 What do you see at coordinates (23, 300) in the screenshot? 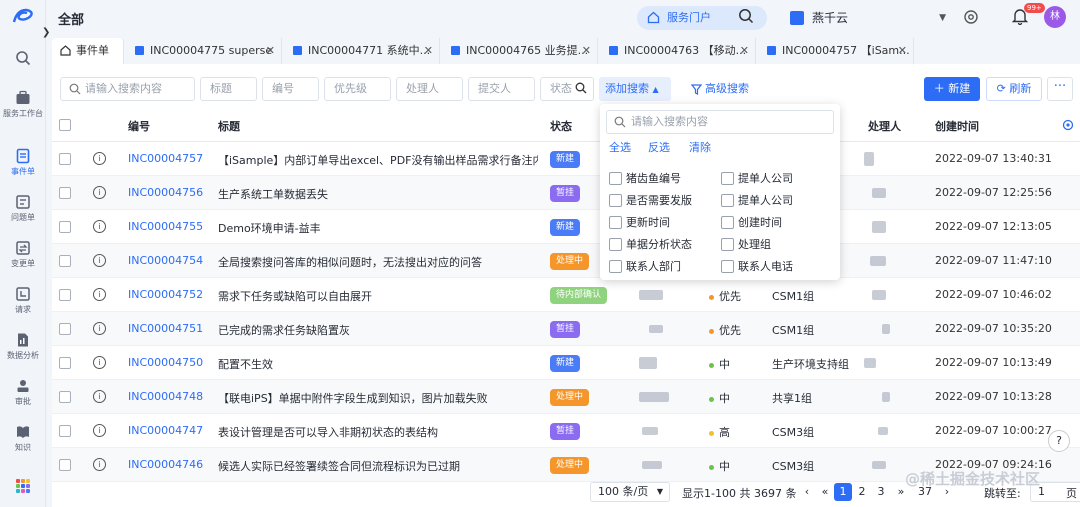
I see `sidebar-item-requests: 请求` at bounding box center [23, 300].